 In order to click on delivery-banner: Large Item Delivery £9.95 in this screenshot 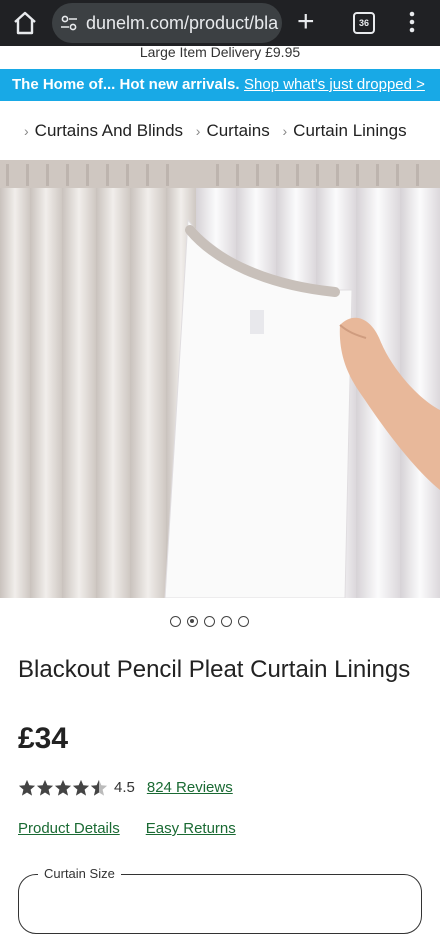, I will do `click(220, 55)`.